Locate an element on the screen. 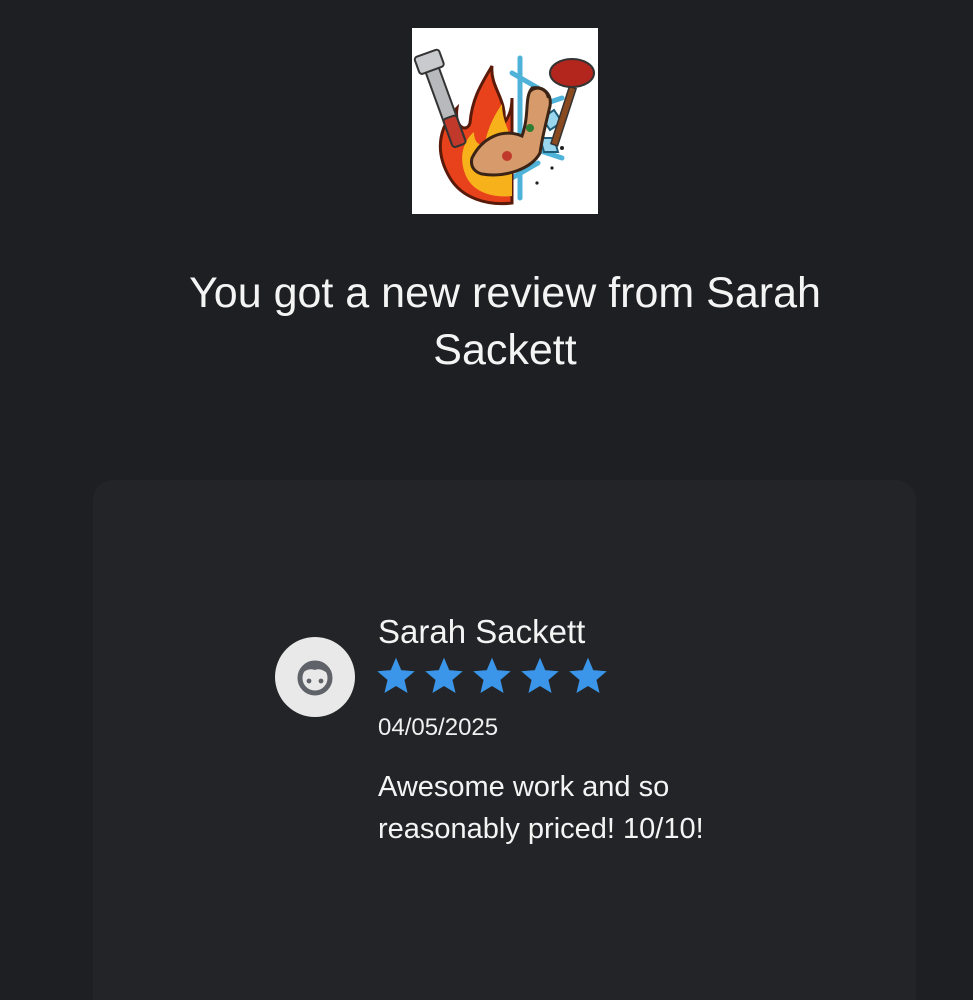 The image size is (973, 1000). reviewer-avatar is located at coordinates (315, 677).